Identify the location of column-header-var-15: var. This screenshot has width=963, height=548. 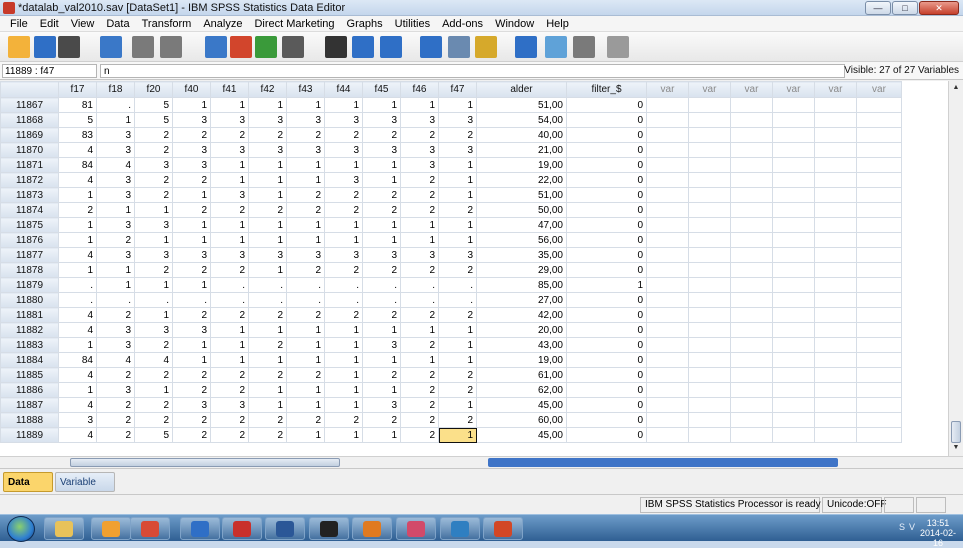
(751, 89).